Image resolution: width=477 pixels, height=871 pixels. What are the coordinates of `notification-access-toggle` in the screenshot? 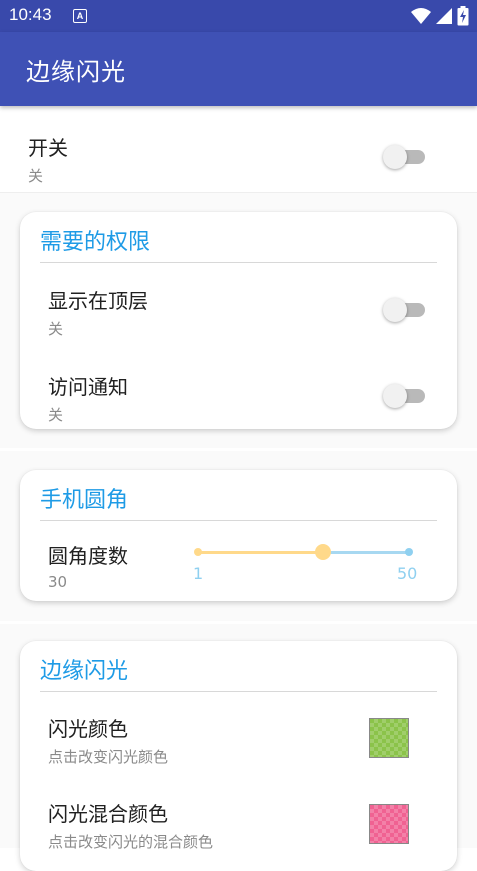 It's located at (406, 395).